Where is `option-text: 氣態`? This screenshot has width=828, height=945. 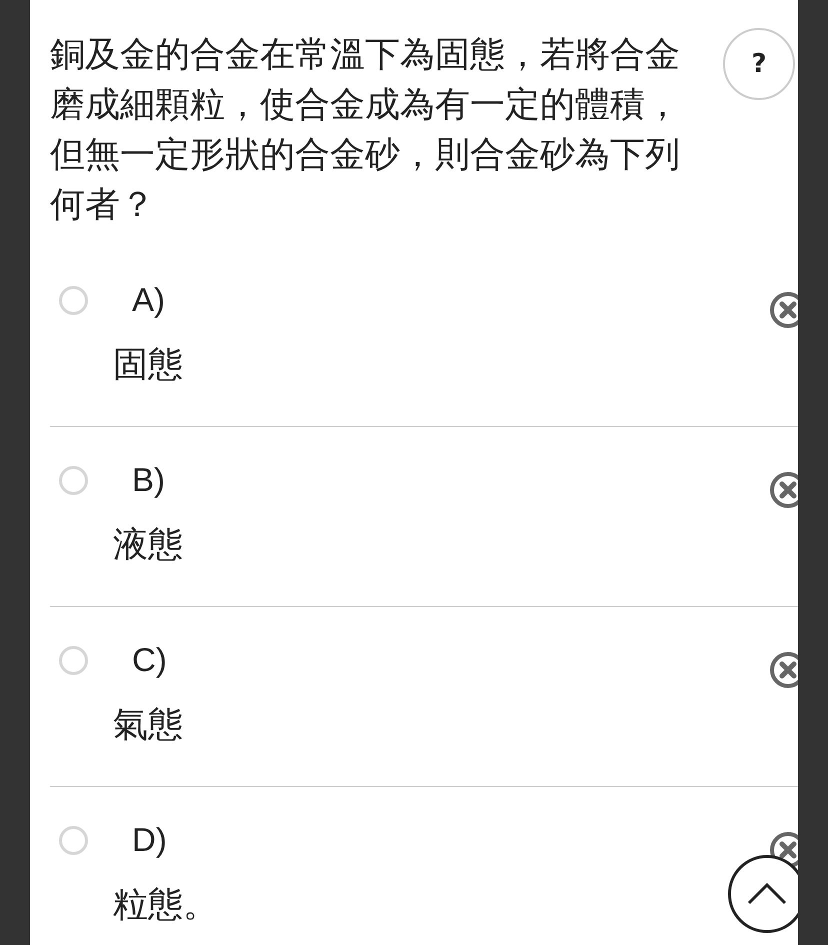
option-text: 氣態 is located at coordinates (148, 725).